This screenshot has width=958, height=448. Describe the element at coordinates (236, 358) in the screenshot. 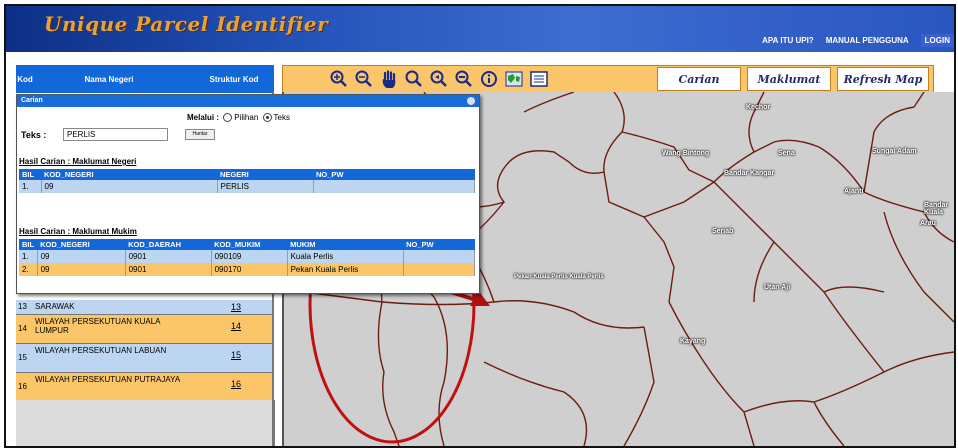

I see `struktur-kod-link: 15` at that location.